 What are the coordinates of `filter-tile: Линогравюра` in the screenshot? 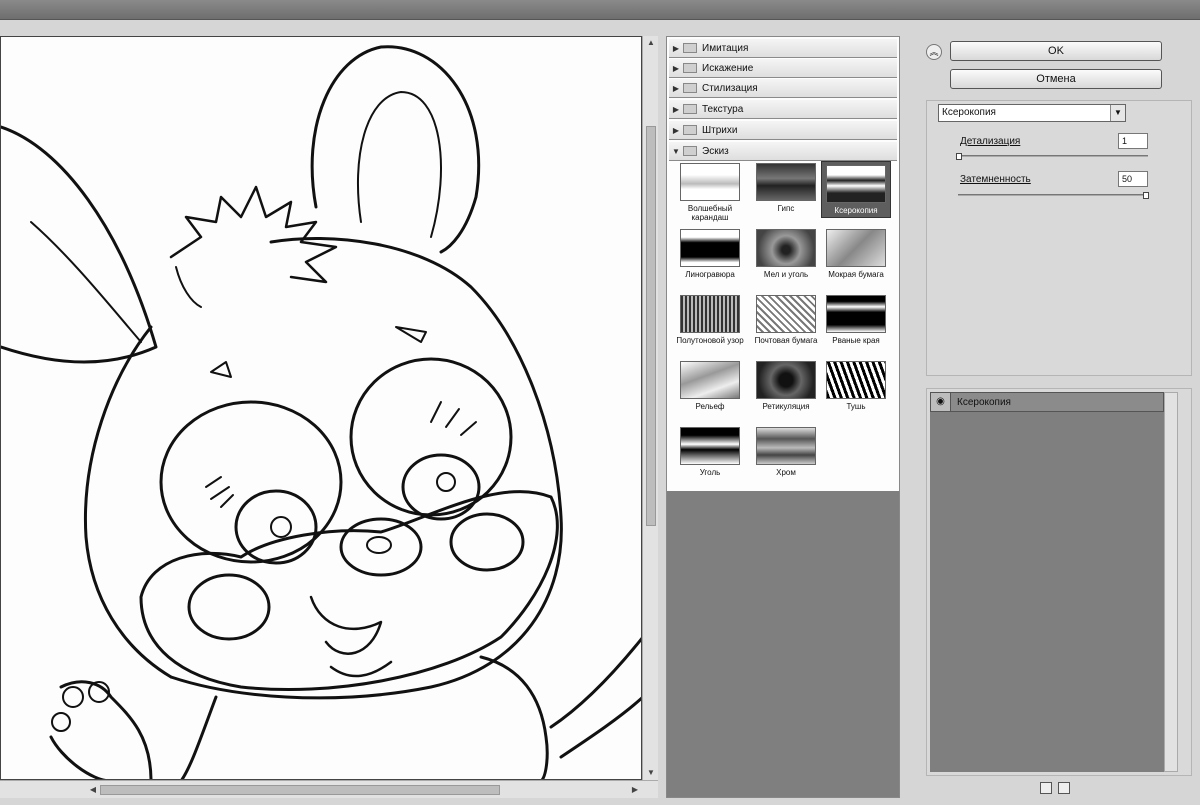 It's located at (710, 254).